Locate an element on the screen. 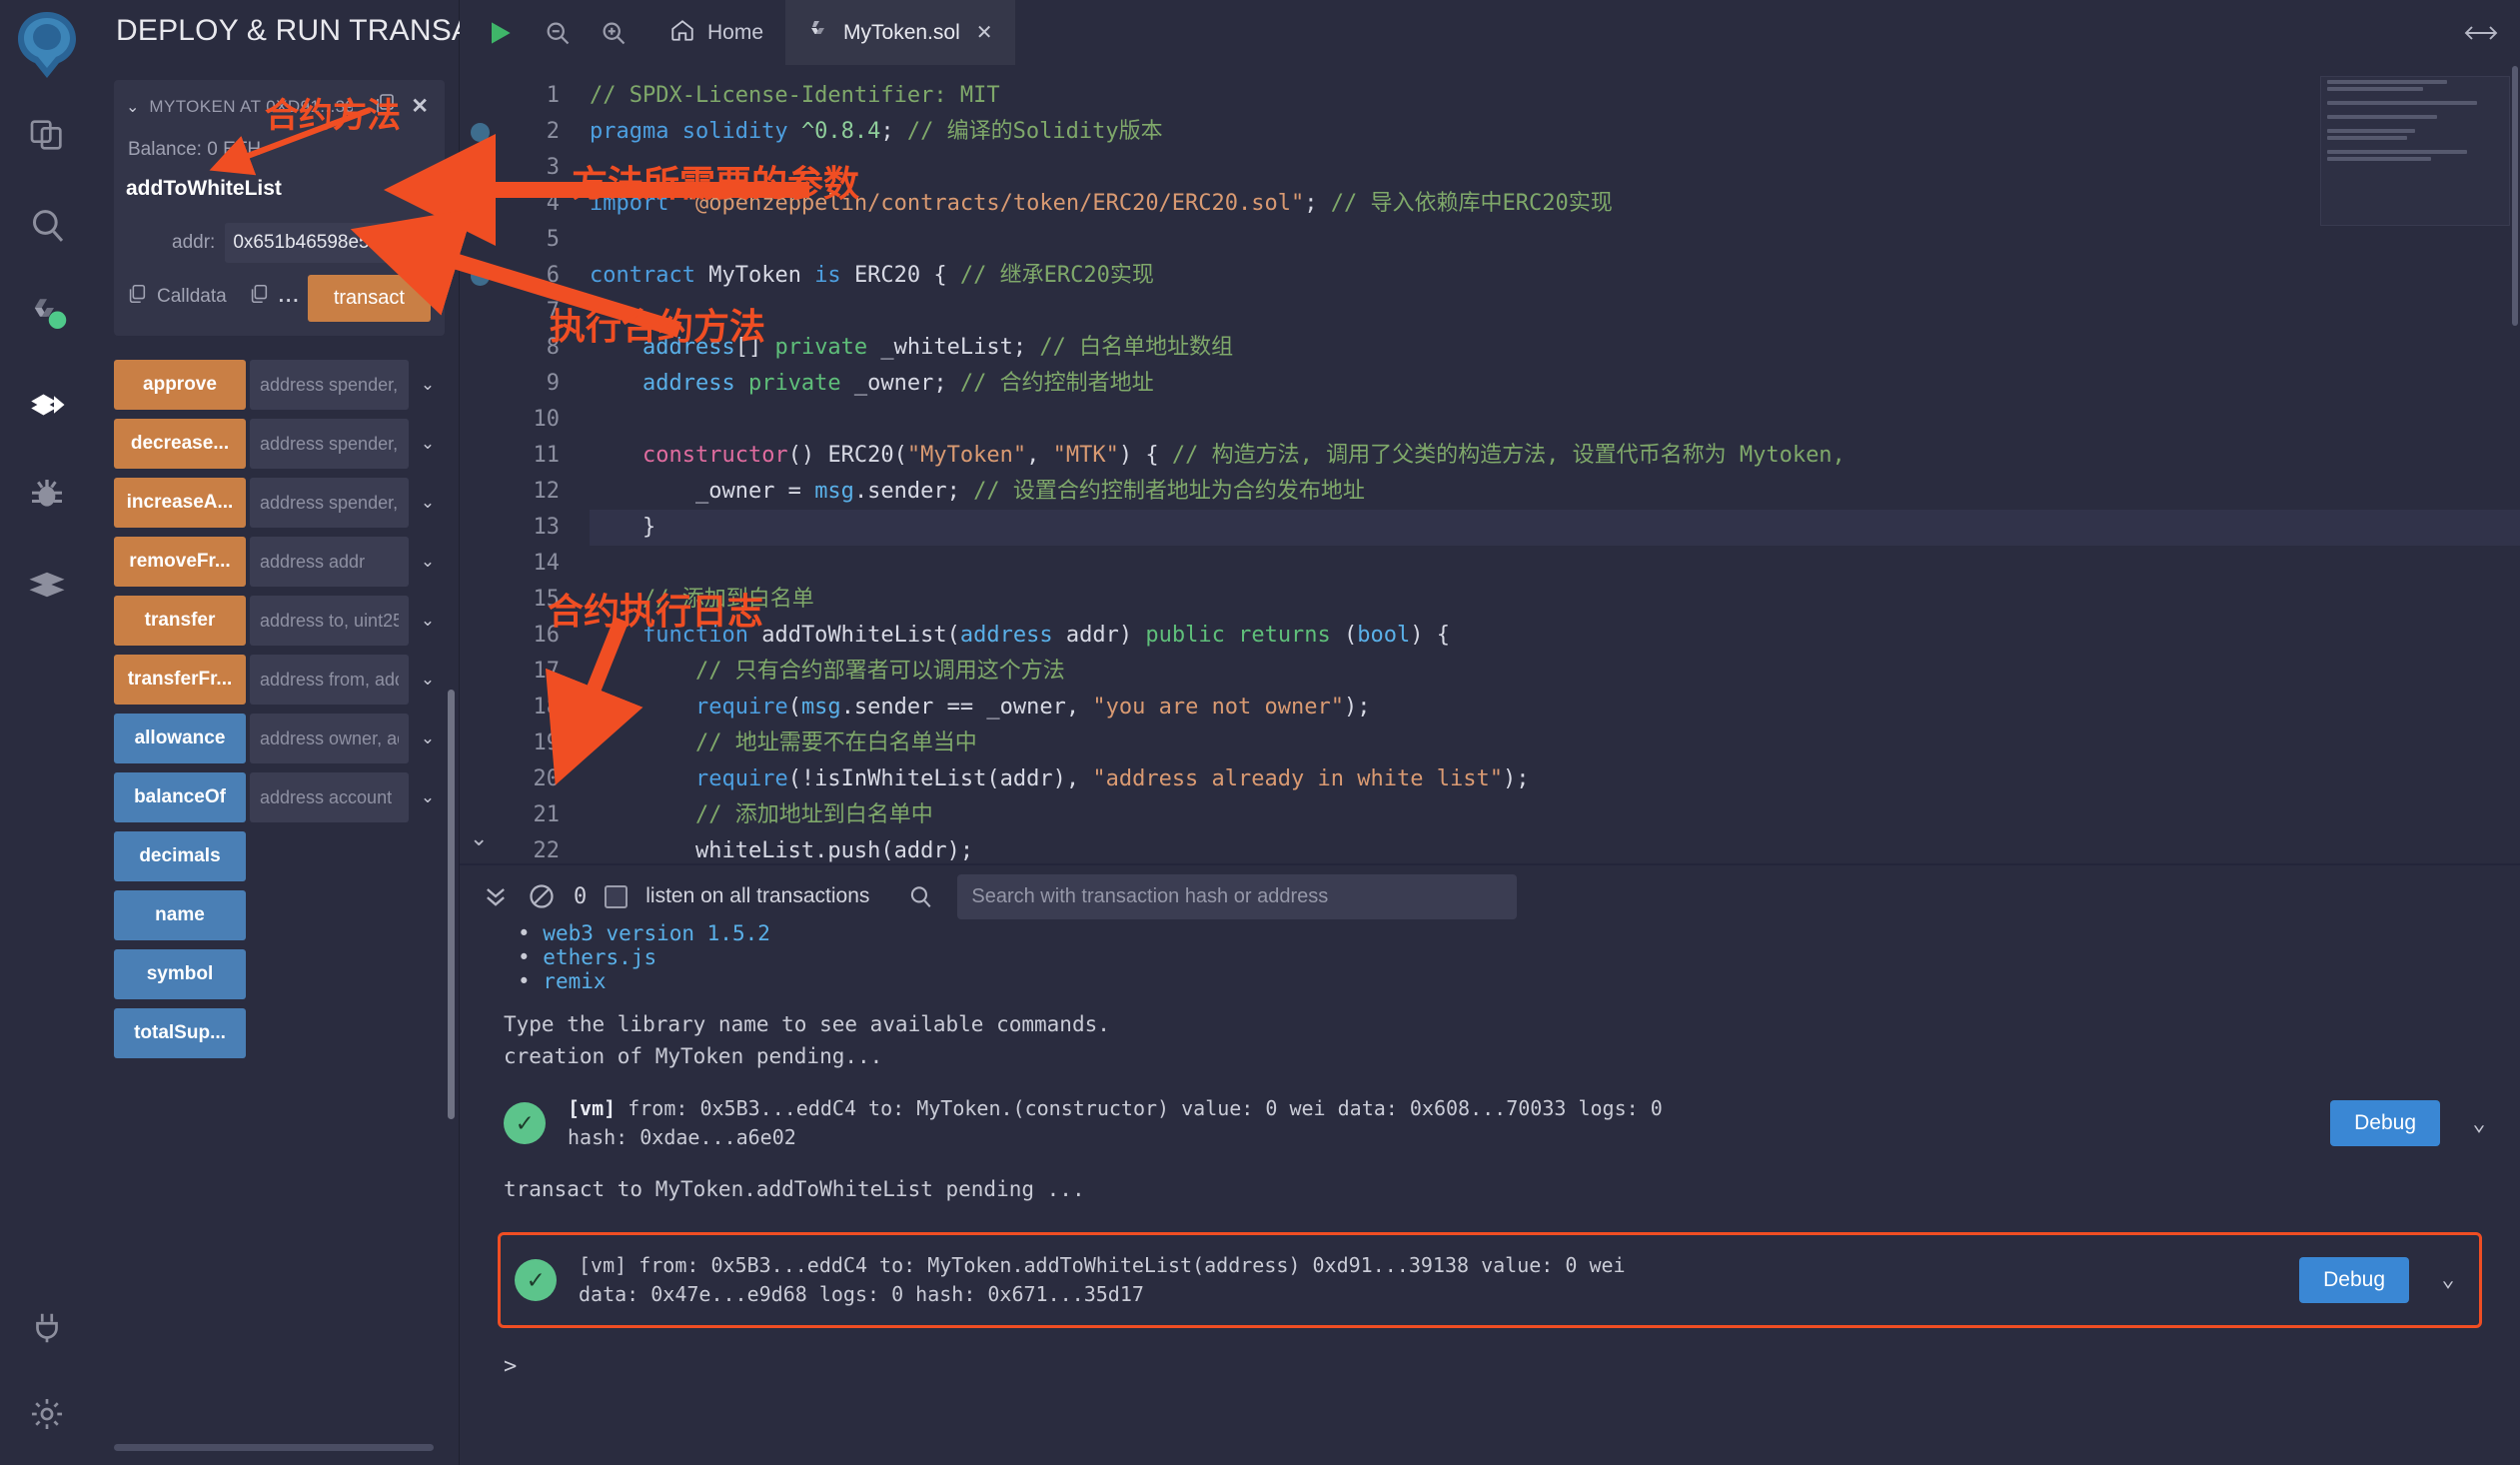 The height and width of the screenshot is (1465, 2520). code-line: contract MyToken is ERC20 { // 继承ERC20实现 is located at coordinates (1555, 276).